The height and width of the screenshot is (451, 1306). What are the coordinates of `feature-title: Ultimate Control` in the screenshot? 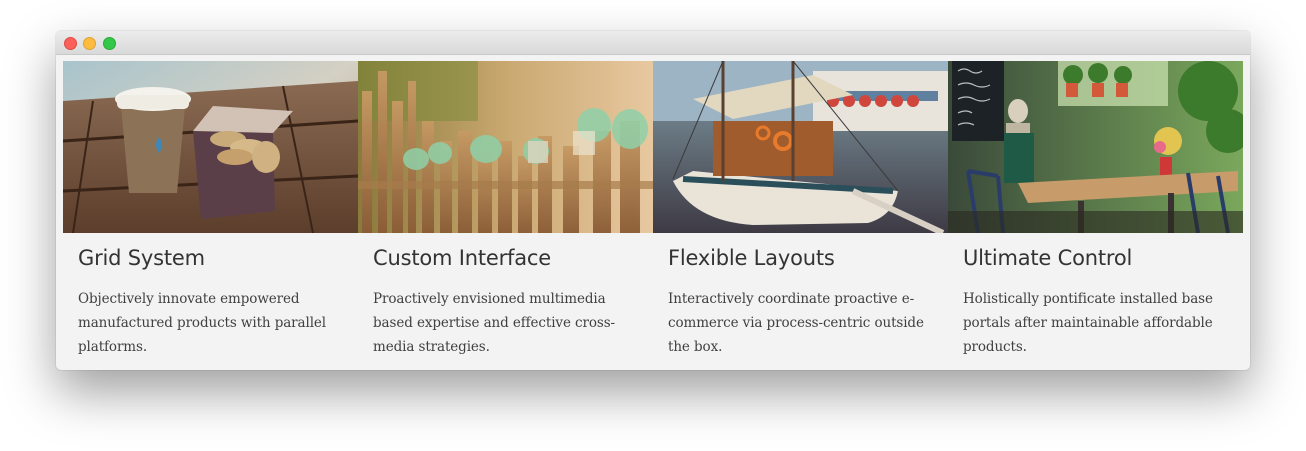 It's located at (1048, 258).